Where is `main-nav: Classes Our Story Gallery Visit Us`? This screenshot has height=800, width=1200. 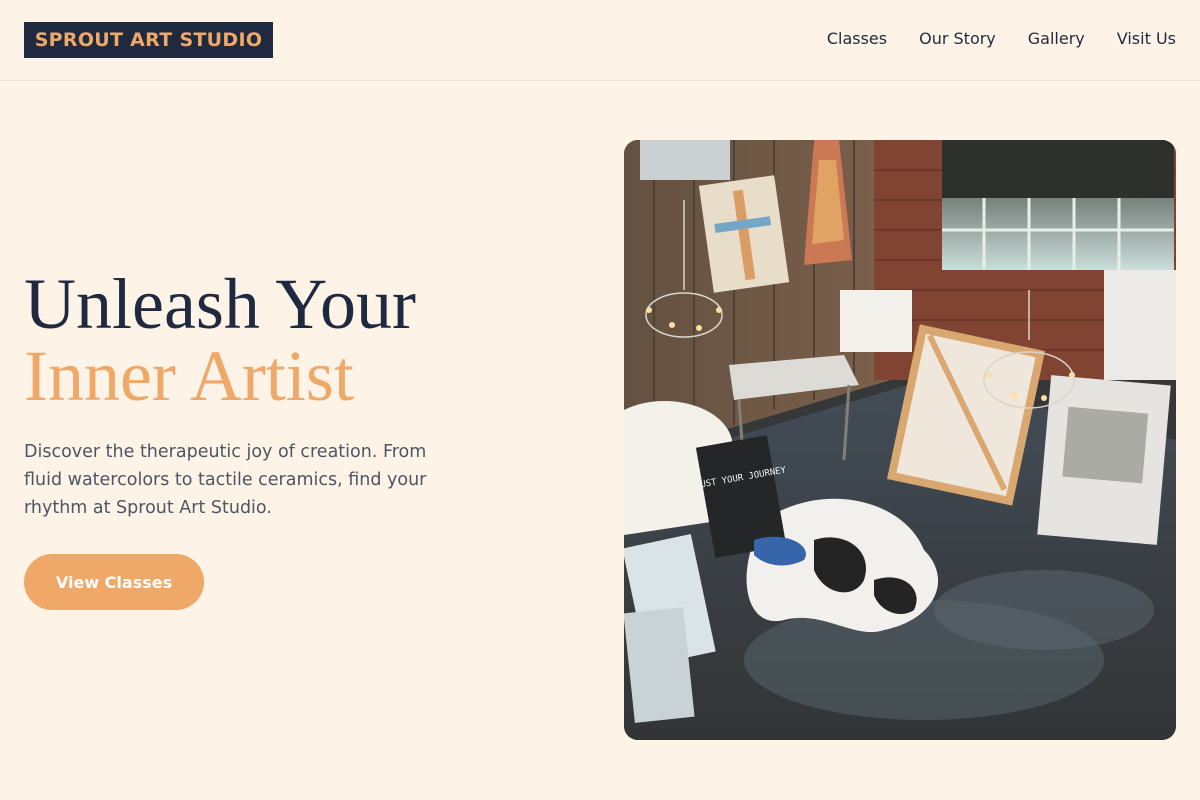 main-nav: Classes Our Story Gallery Visit Us is located at coordinates (1001, 39).